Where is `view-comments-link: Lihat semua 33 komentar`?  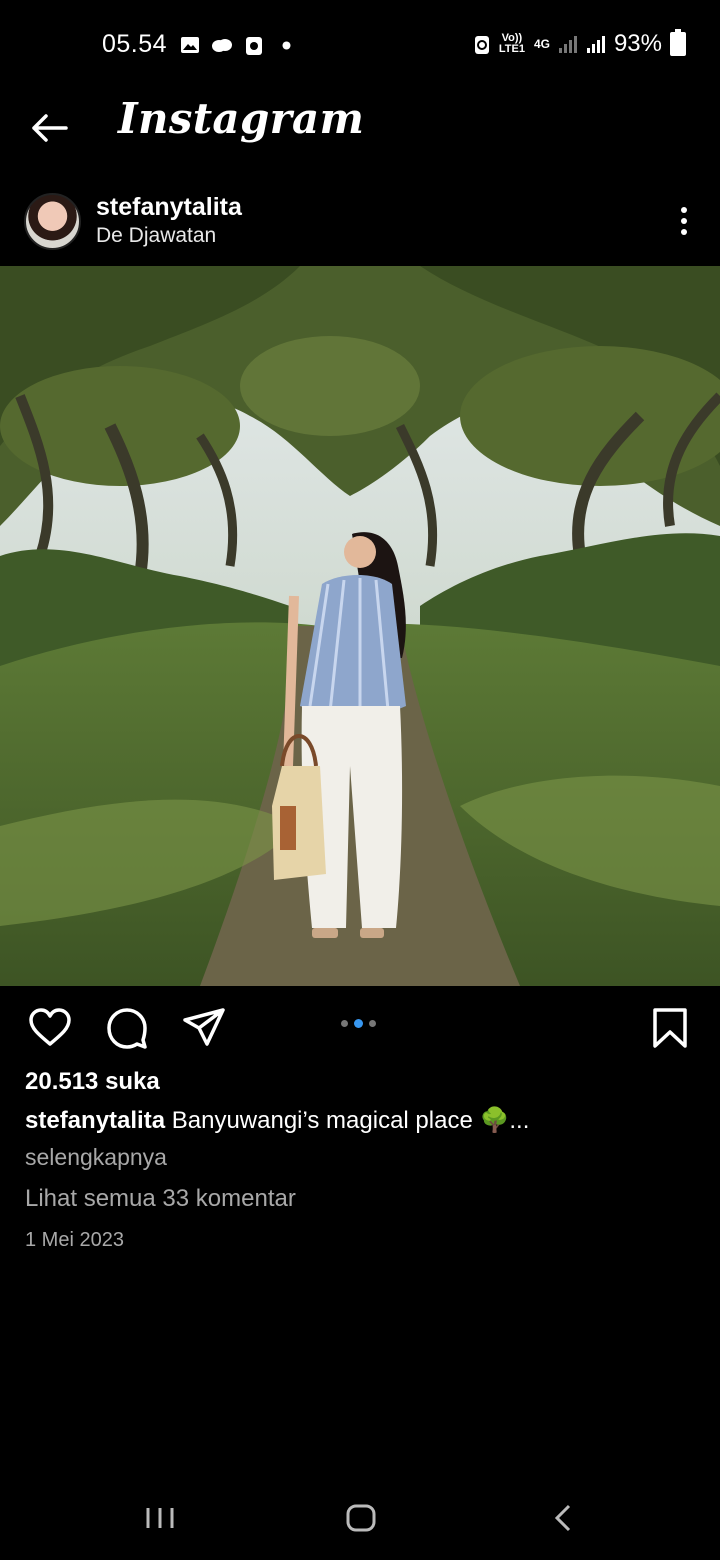
view-comments-link: Lihat semua 33 komentar is located at coordinates (160, 1199).